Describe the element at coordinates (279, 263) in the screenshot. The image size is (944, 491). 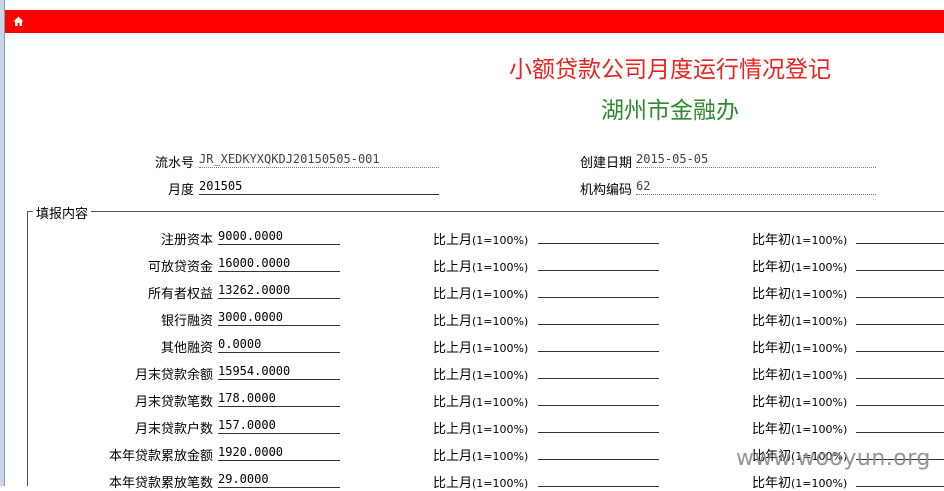
I see `row-value-field: 16000.0000` at that location.